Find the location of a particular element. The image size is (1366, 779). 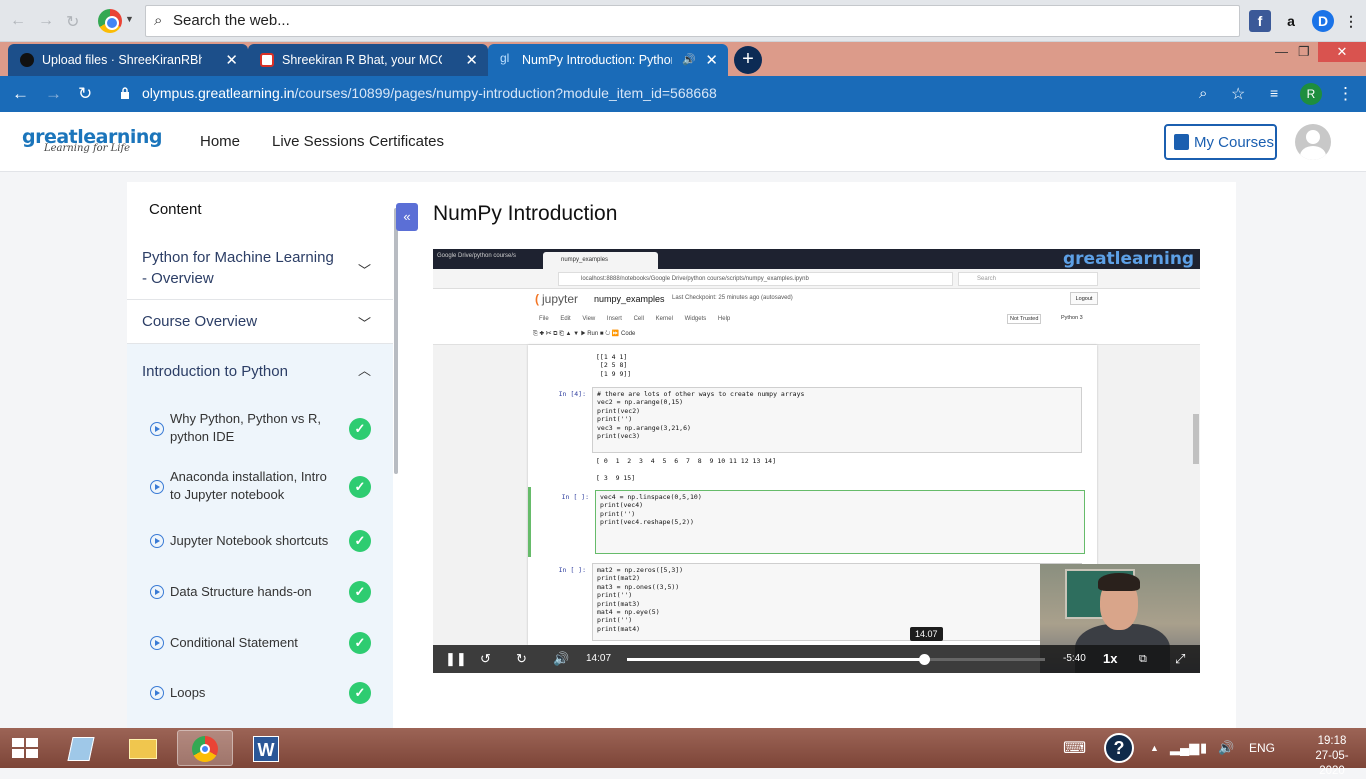

logo-tagline: Learning for Life is located at coordinates (87, 148).